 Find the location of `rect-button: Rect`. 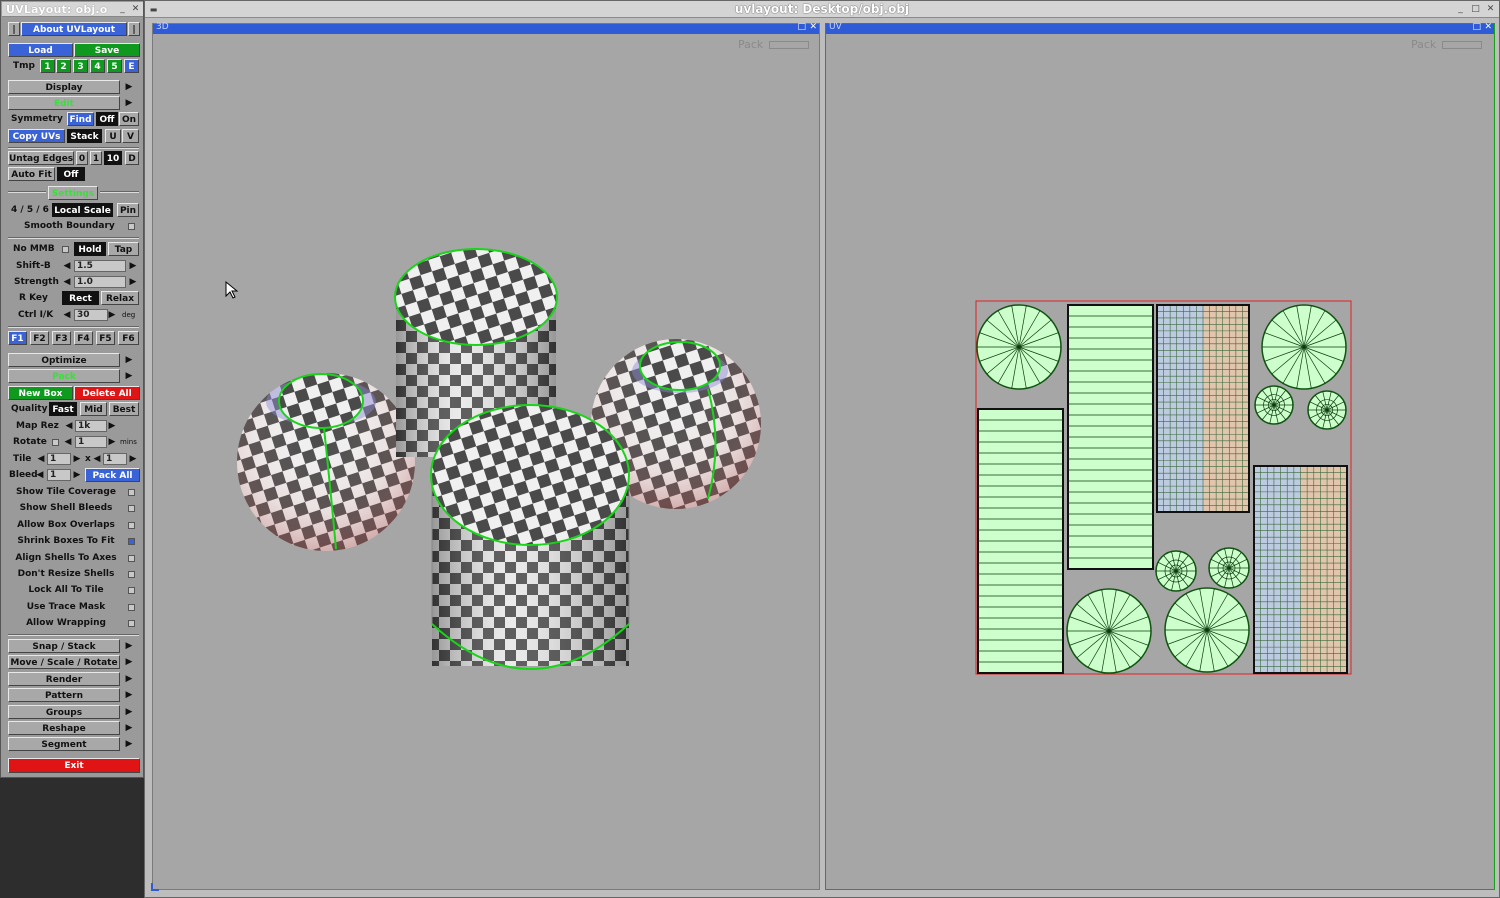

rect-button: Rect is located at coordinates (80, 298).